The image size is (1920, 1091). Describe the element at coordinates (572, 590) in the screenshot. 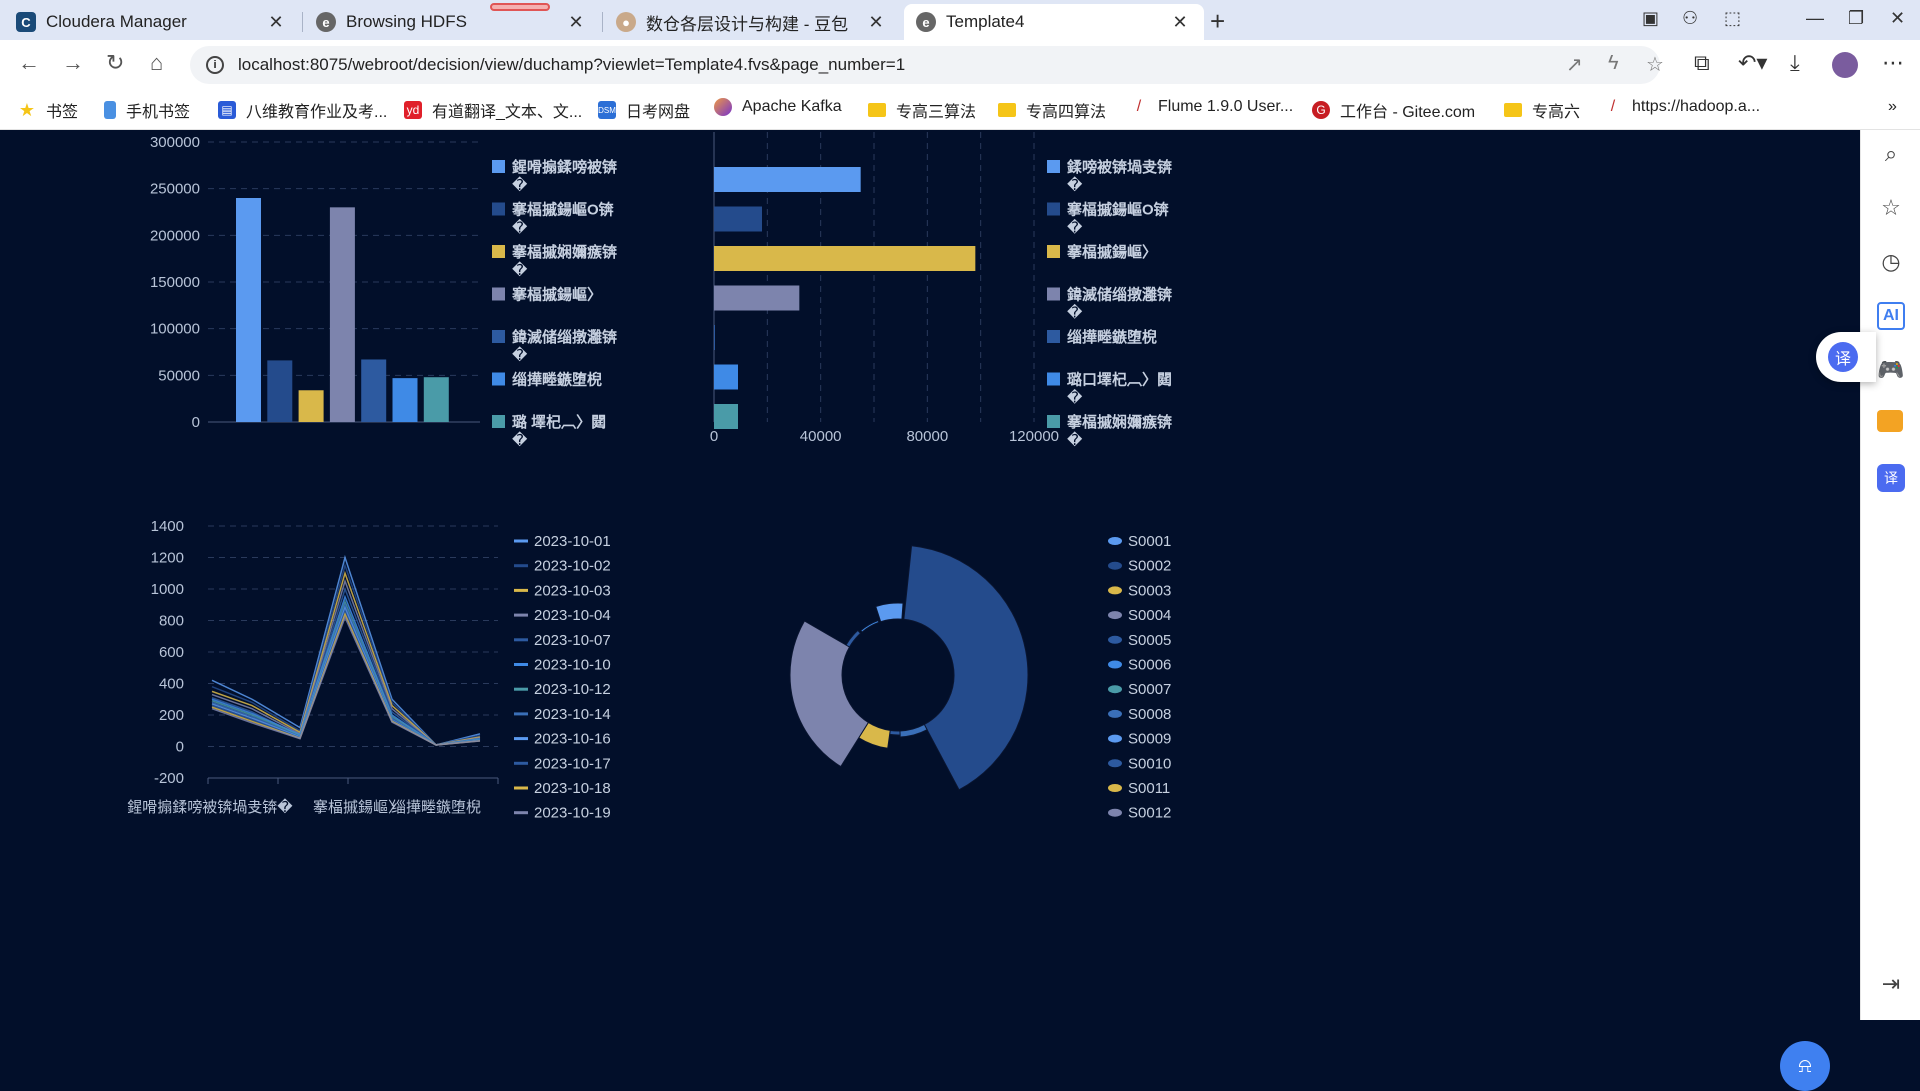

I see `legend-label: 2023-10-03` at that location.